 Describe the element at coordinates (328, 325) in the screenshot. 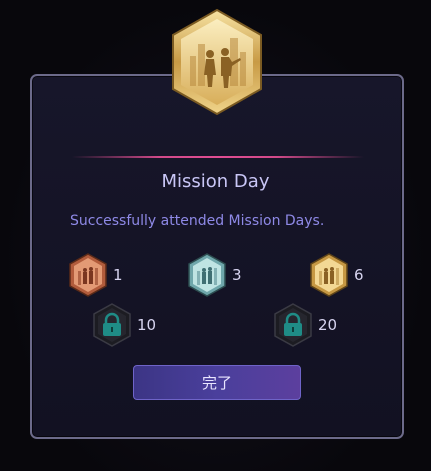

I see `tier-20-count: 20` at that location.